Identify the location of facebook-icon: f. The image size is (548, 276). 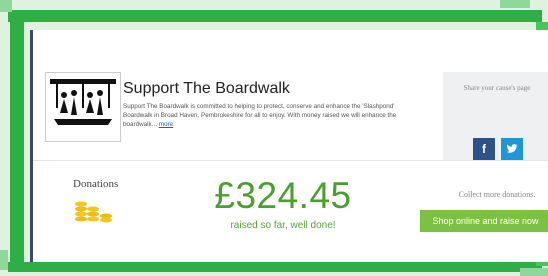
(484, 149).